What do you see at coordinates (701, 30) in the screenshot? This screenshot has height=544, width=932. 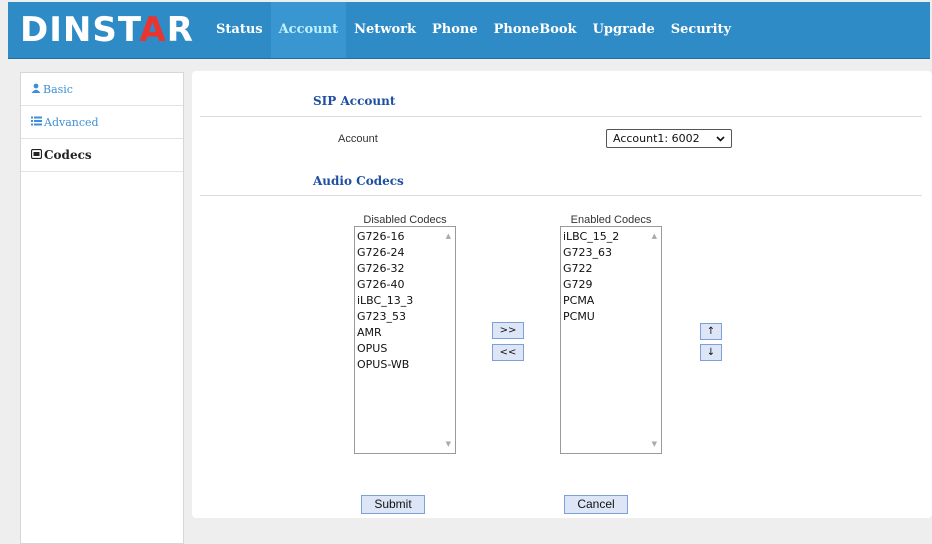 I see `nav-security: Security` at bounding box center [701, 30].